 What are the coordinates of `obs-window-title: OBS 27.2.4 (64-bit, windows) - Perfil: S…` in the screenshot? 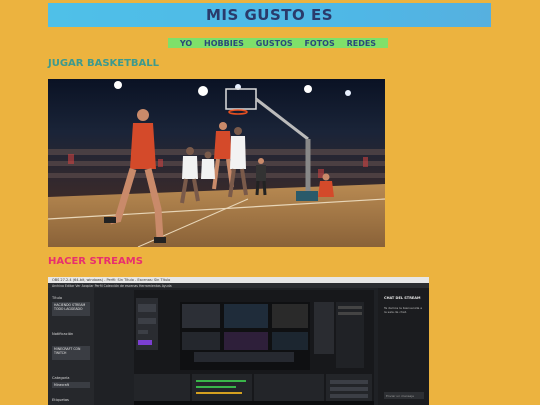 It's located at (111, 280).